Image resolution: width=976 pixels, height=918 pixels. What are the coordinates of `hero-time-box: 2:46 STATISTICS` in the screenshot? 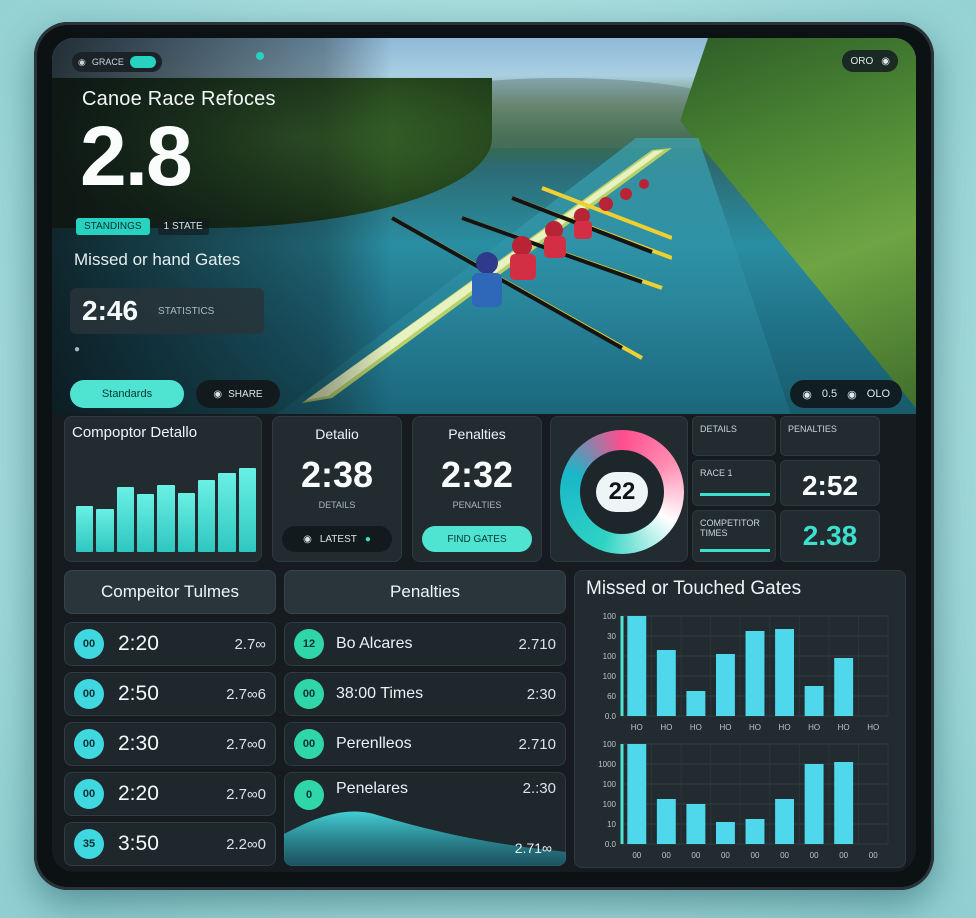 It's located at (167, 311).